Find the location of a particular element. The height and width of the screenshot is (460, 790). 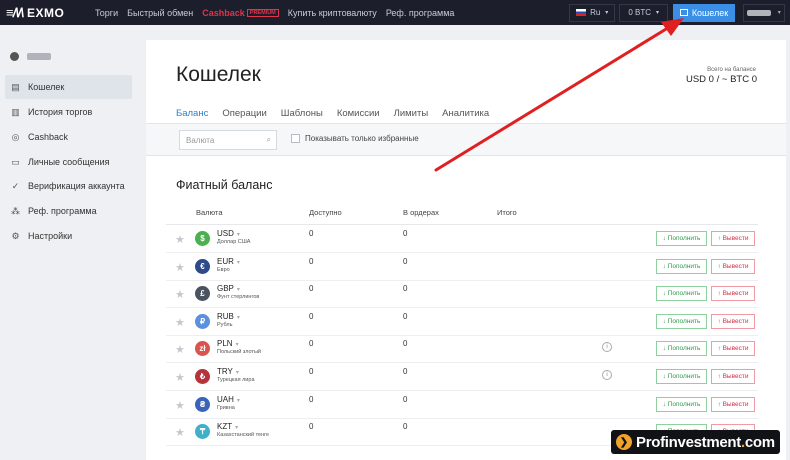

currency-coin-icon: ₴ is located at coordinates (202, 404).